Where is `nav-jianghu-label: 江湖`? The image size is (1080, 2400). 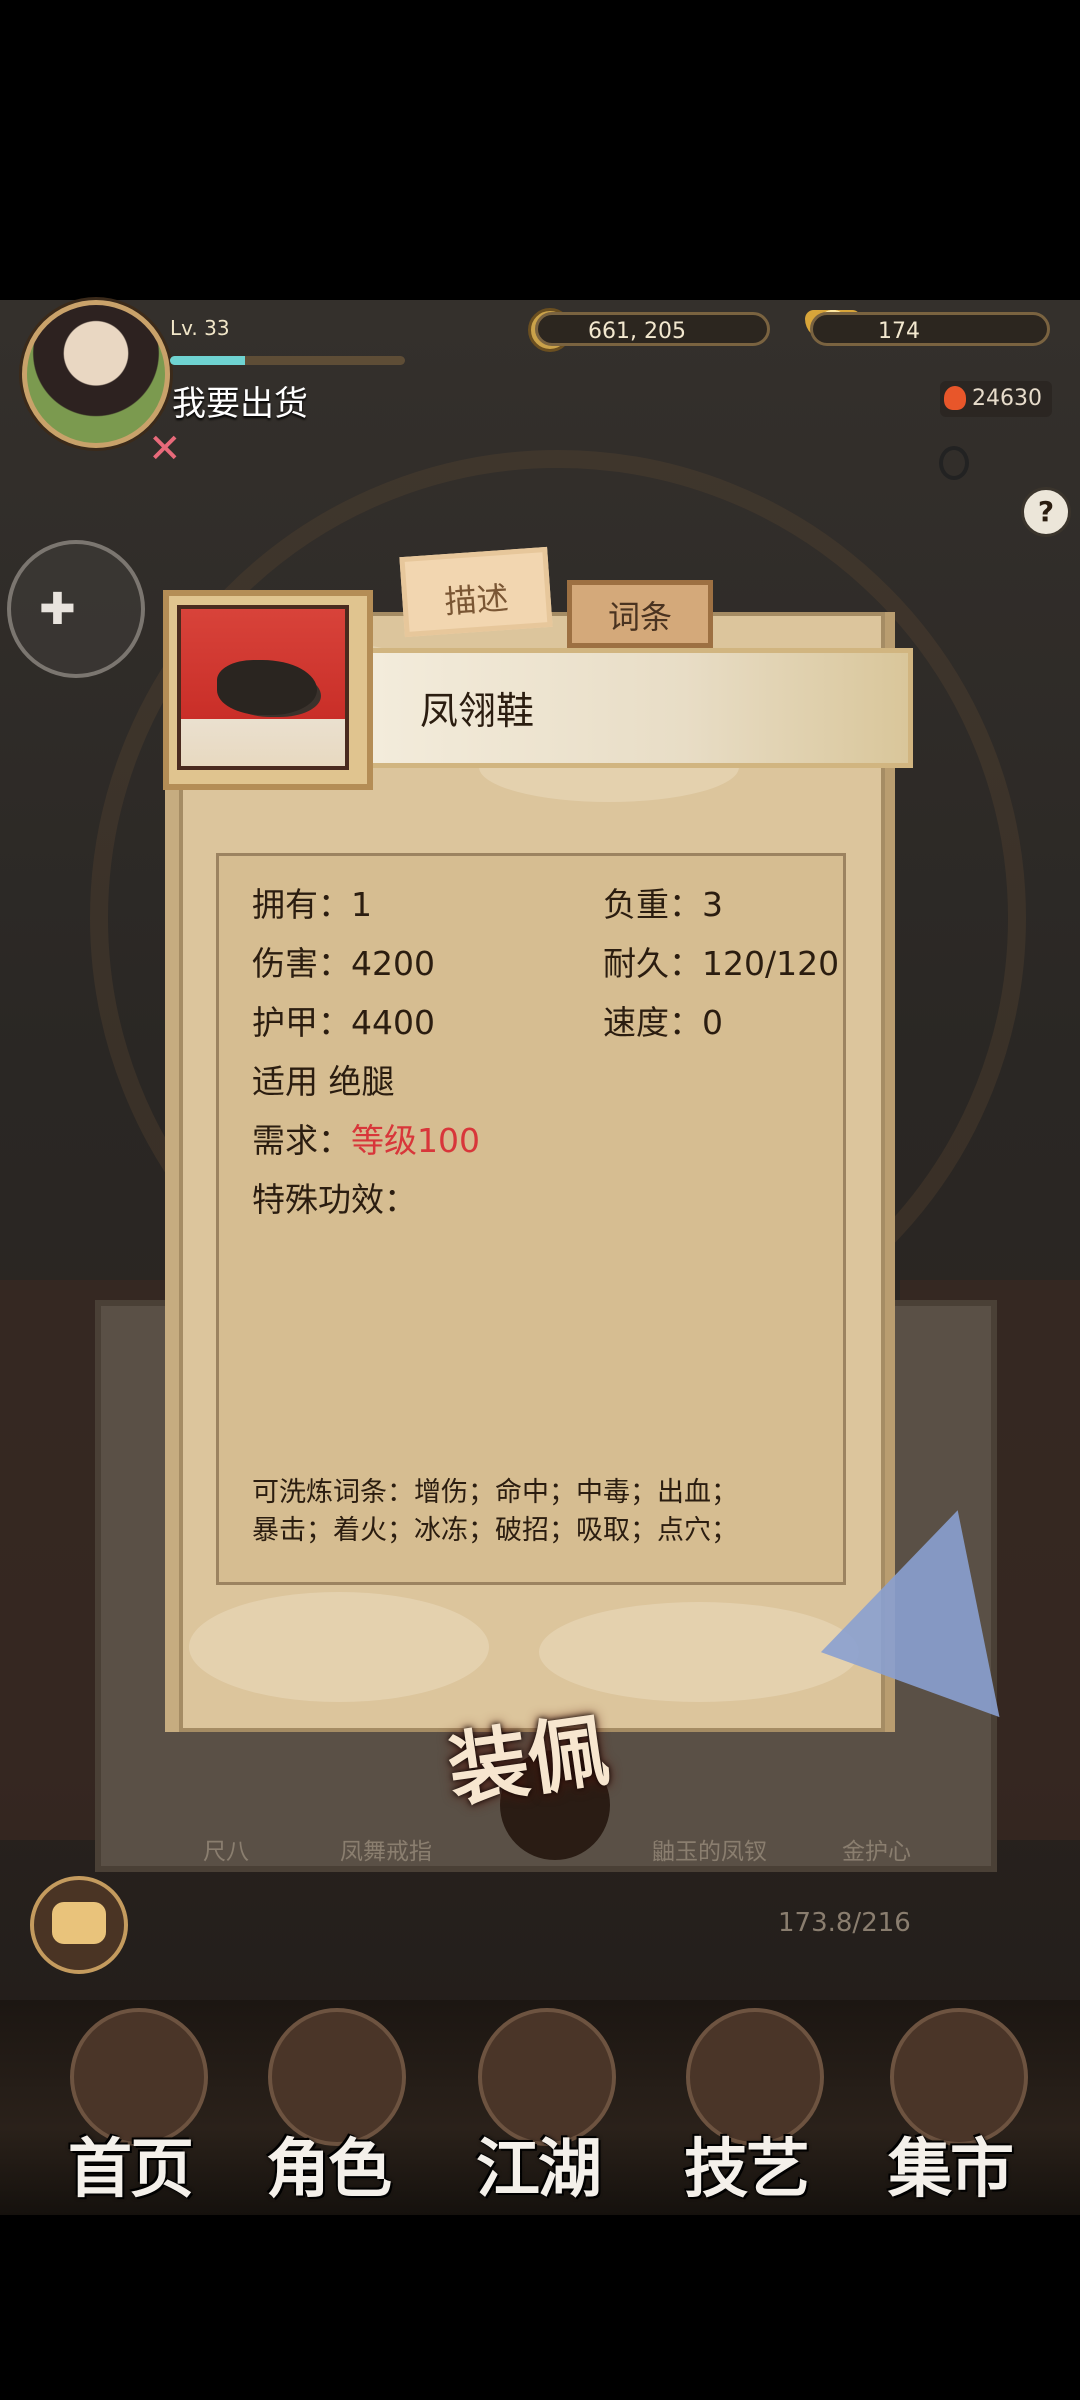 nav-jianghu-label: 江湖 is located at coordinates (539, 2170).